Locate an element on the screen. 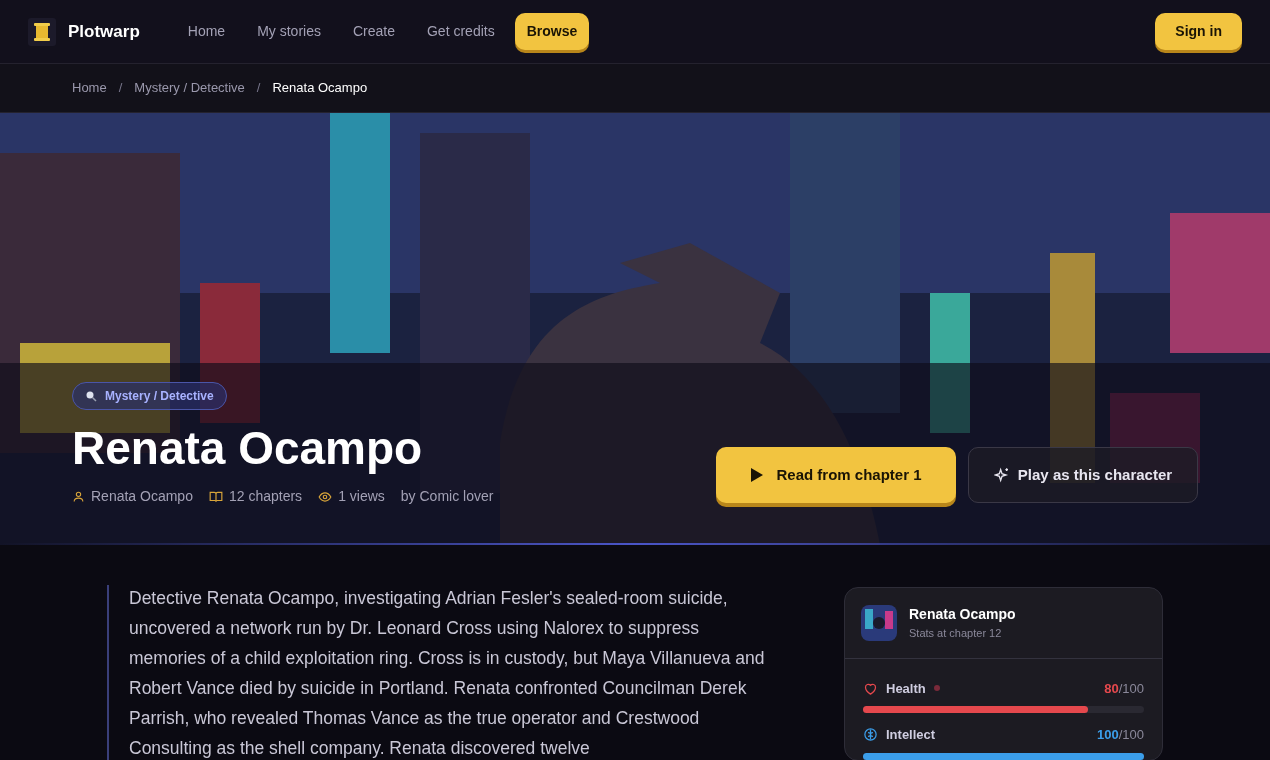 The height and width of the screenshot is (760, 1270). play-icon is located at coordinates (757, 475).